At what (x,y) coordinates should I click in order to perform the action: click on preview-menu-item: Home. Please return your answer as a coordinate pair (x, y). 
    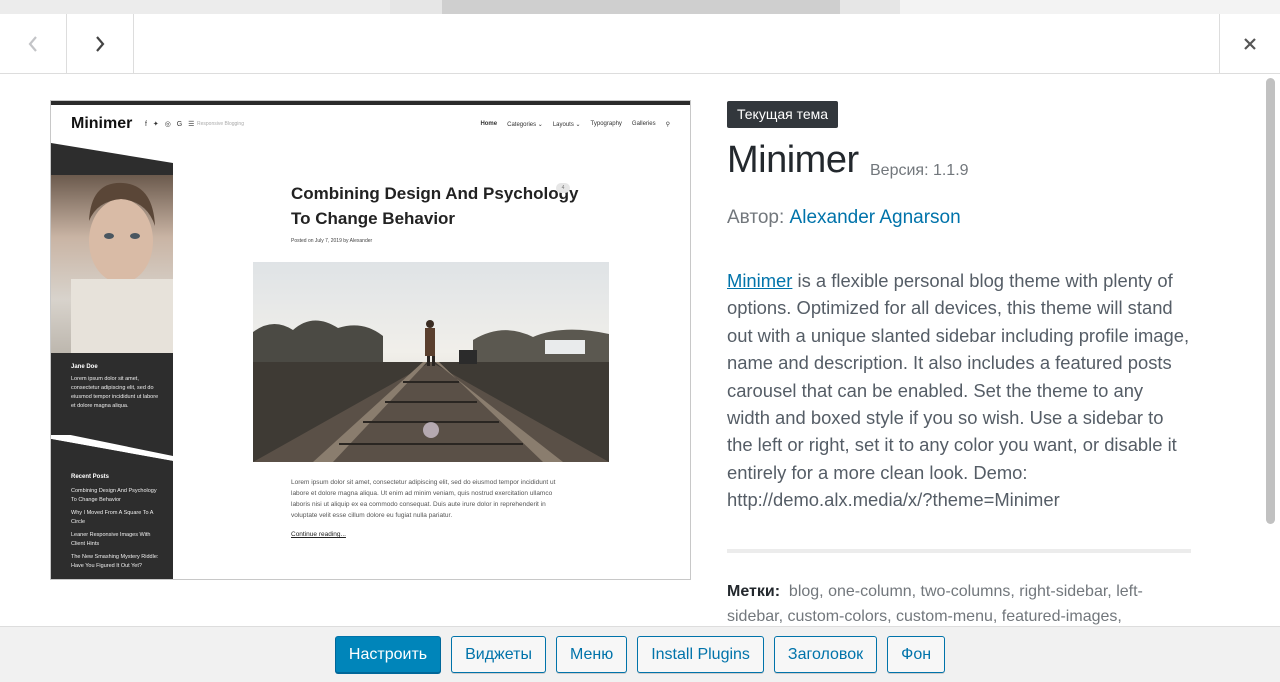
    Looking at the image, I should click on (489, 124).